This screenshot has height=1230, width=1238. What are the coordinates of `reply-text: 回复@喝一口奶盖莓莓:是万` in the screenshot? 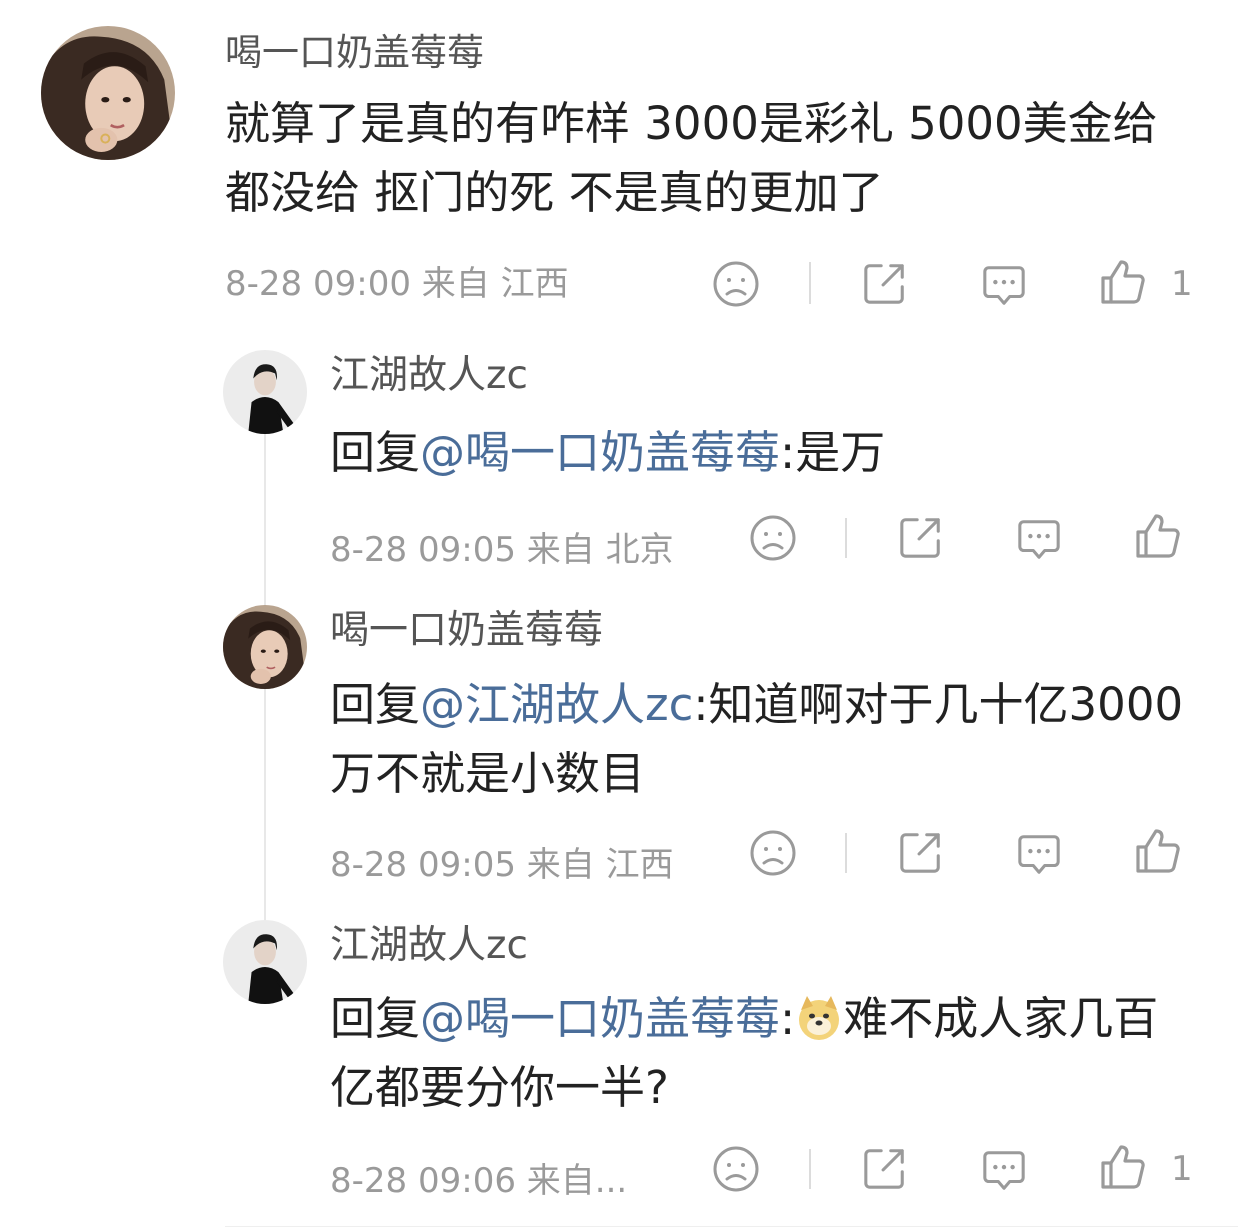 It's located at (760, 452).